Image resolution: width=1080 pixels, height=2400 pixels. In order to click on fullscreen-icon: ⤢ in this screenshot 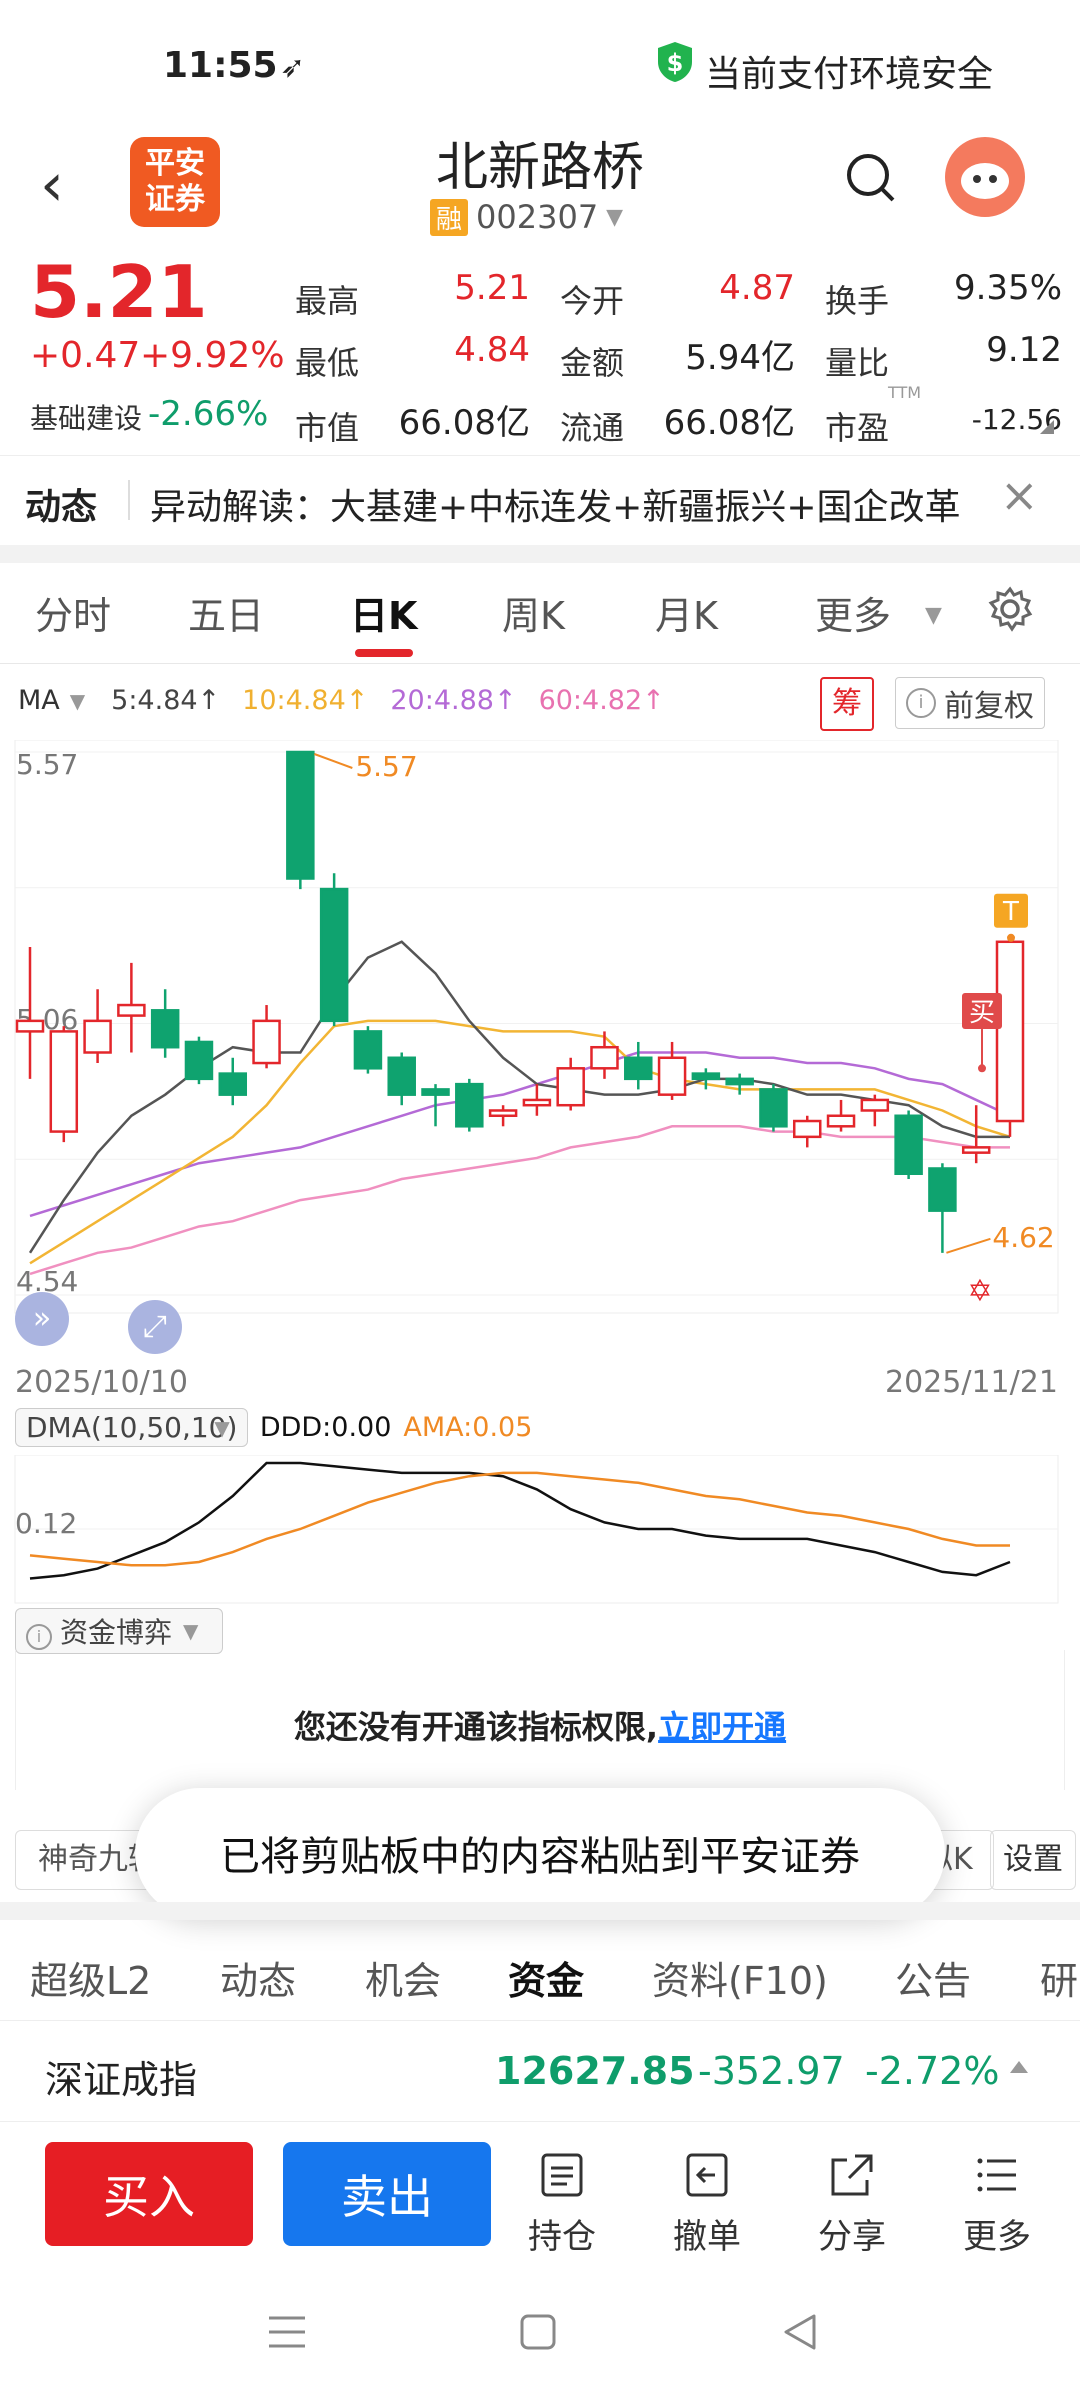, I will do `click(155, 1327)`.